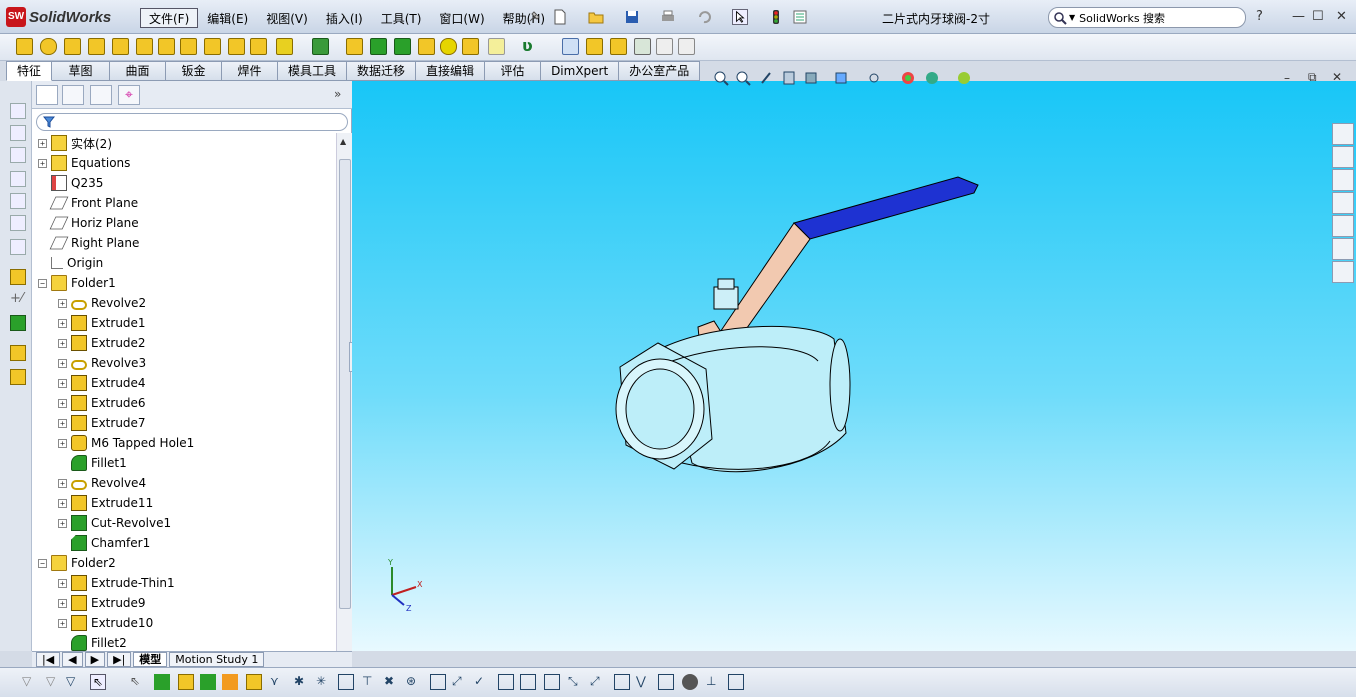 Image resolution: width=1356 pixels, height=697 pixels. What do you see at coordinates (414, 682) in the screenshot?
I see `filter-dimensions-icon: ⊛` at bounding box center [414, 682].